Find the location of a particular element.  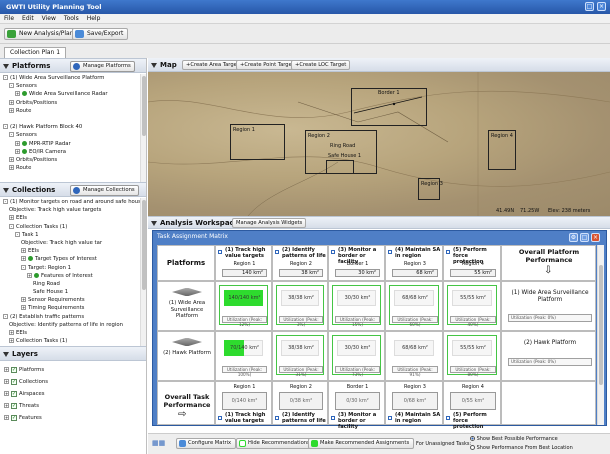

menu-help: Help is located at coordinates (94, 18).